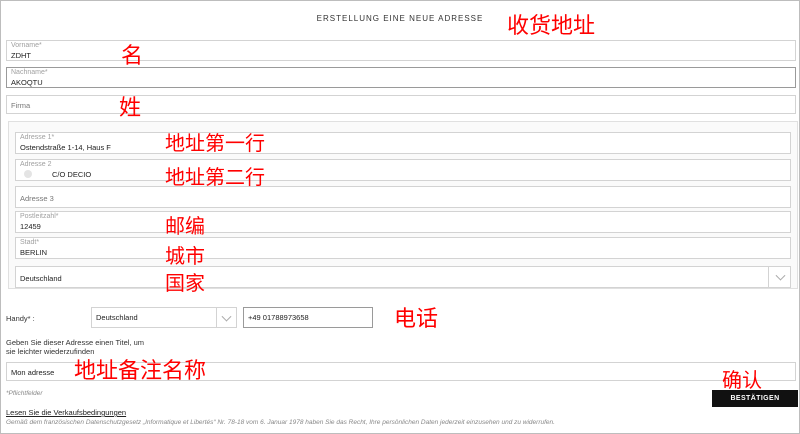  Describe the element at coordinates (400, 18) in the screenshot. I see `page-title: ERSTELLUNG EINE NEUE ADRESSE` at that location.